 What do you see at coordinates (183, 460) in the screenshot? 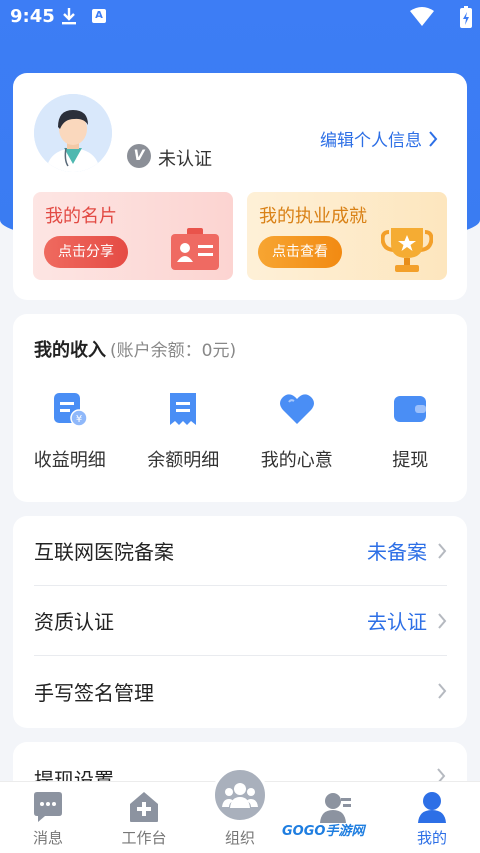
I see `income-item-label: 余额明细` at bounding box center [183, 460].